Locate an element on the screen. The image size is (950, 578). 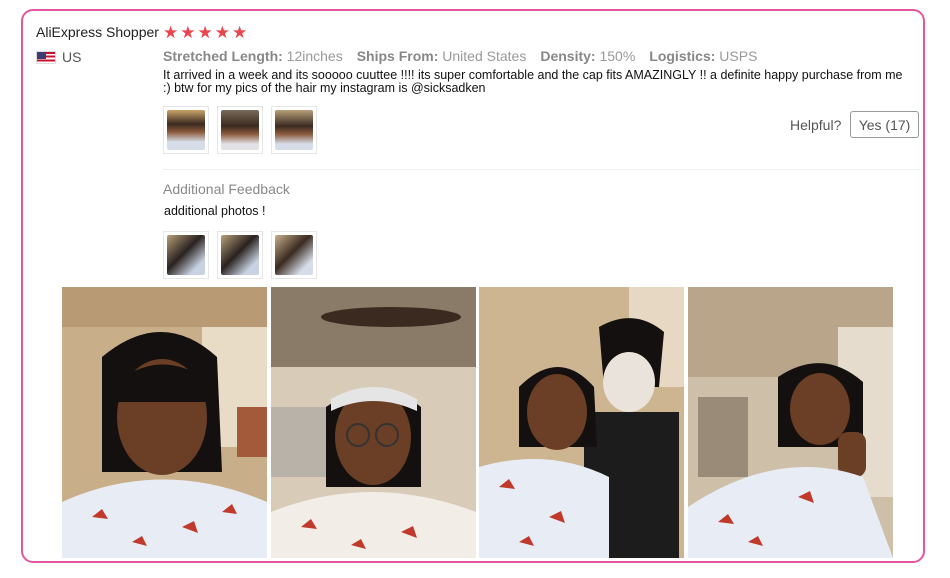
reviewer-name: AliExpress Shopper is located at coordinates (97, 32).